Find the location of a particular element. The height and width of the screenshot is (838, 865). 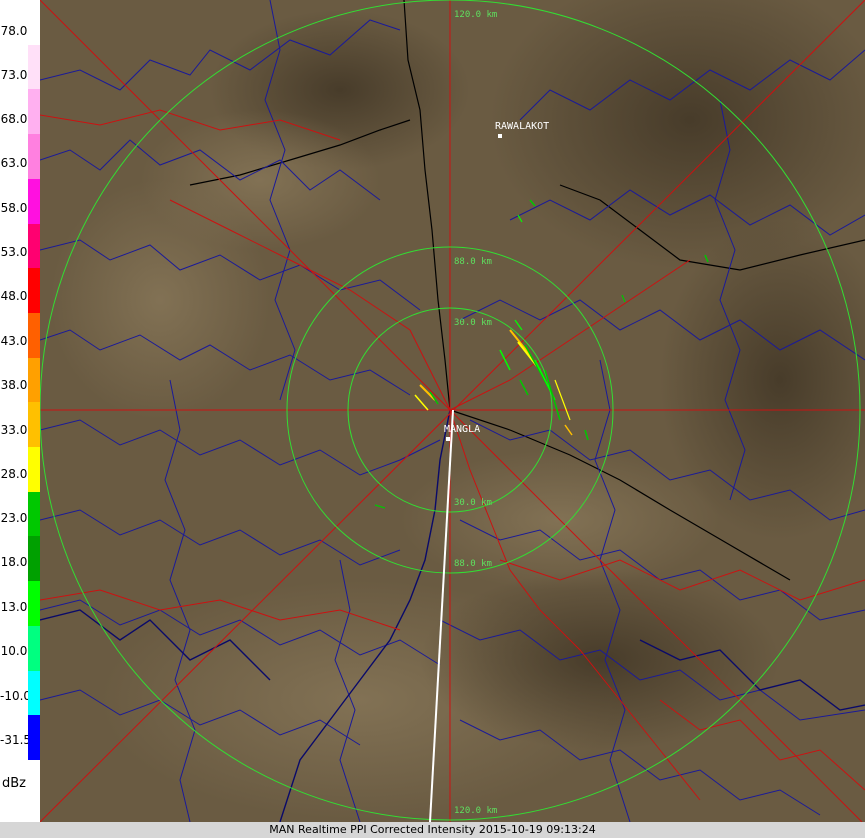

ring-label-120km-top: 120.0 km is located at coordinates (476, 15).